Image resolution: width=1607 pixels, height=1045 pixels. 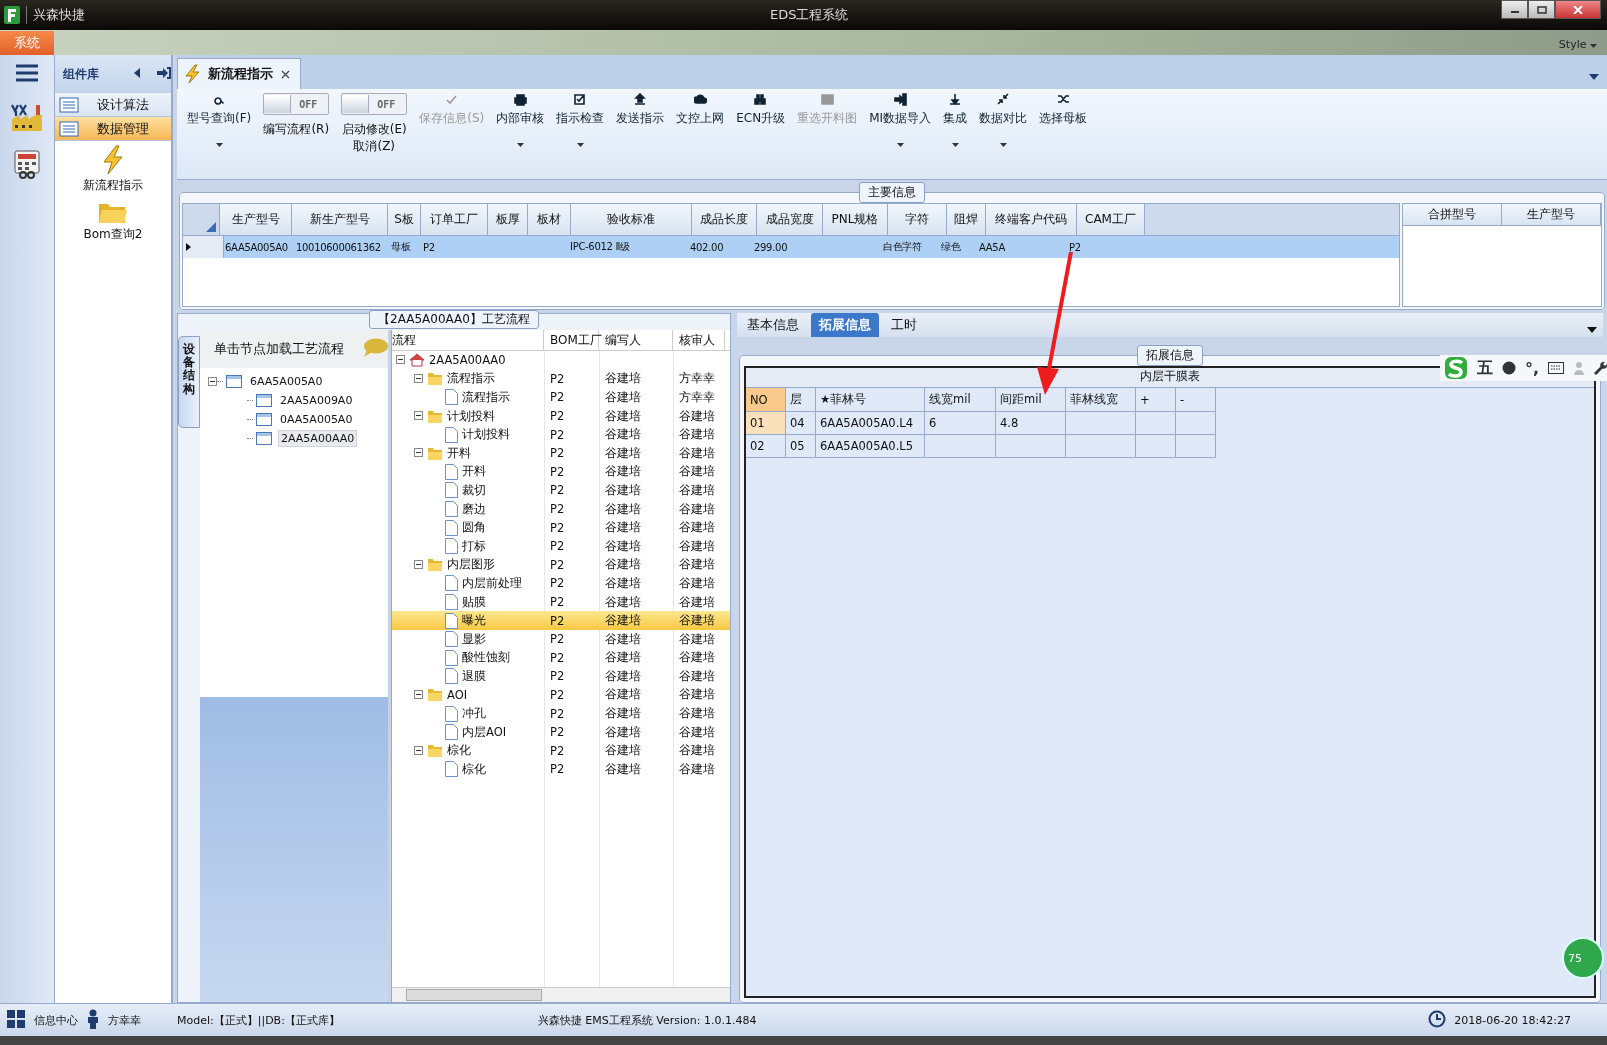 What do you see at coordinates (561, 509) in the screenshot?
I see `tree-row: 磨边 P2 谷建培 谷建培` at bounding box center [561, 509].